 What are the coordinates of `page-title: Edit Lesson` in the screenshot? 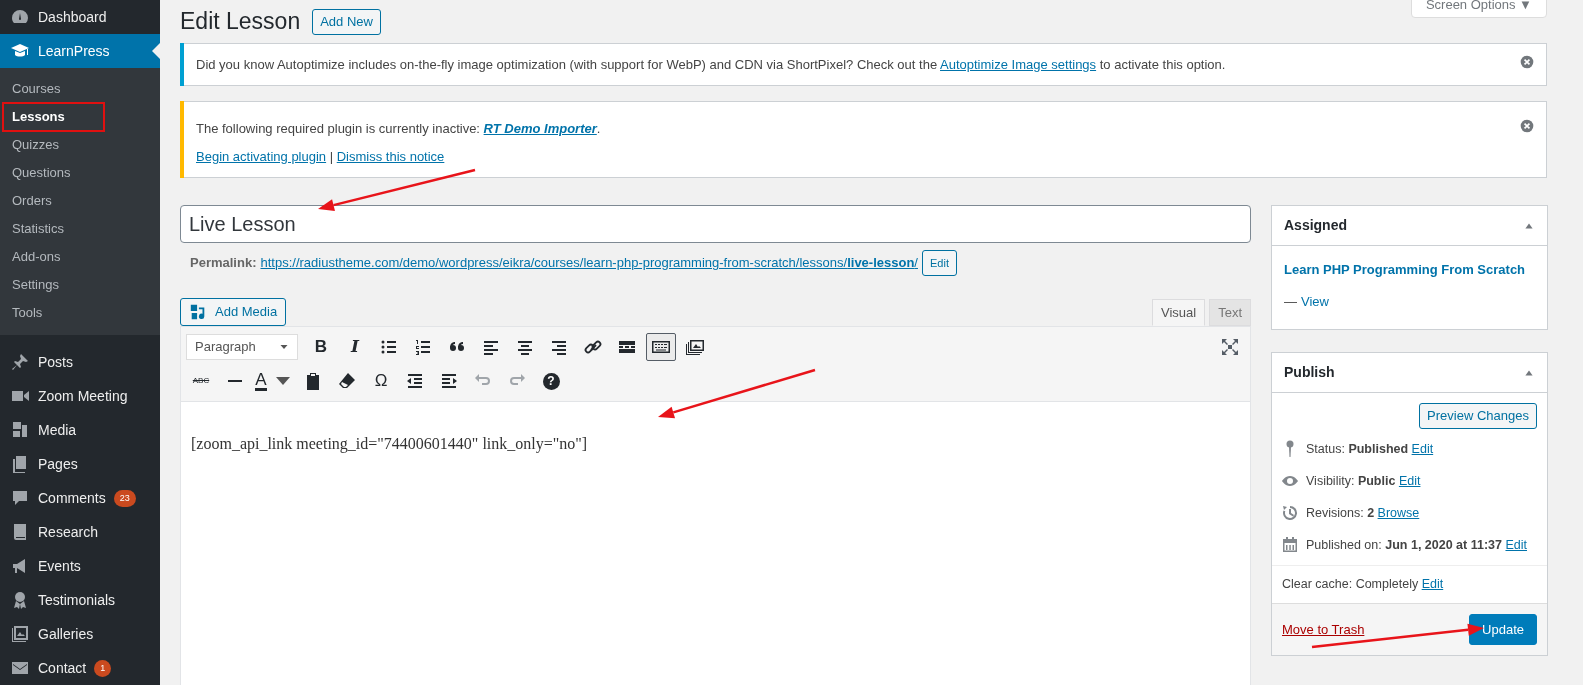 It's located at (240, 22).